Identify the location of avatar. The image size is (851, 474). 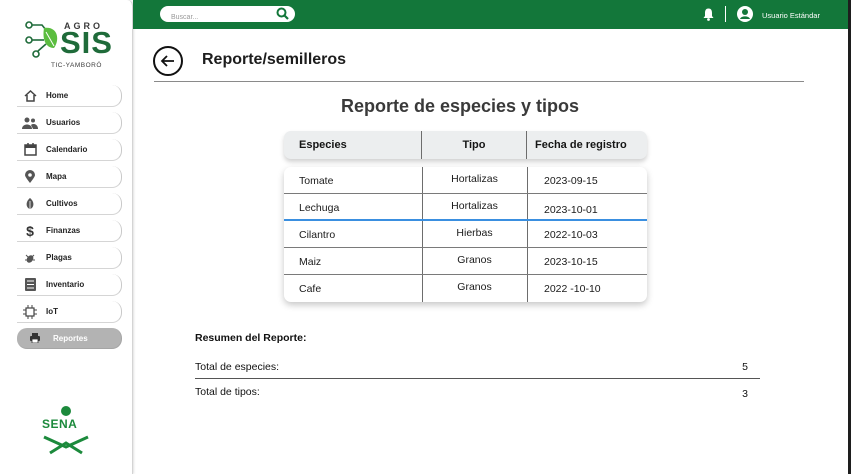
(745, 14).